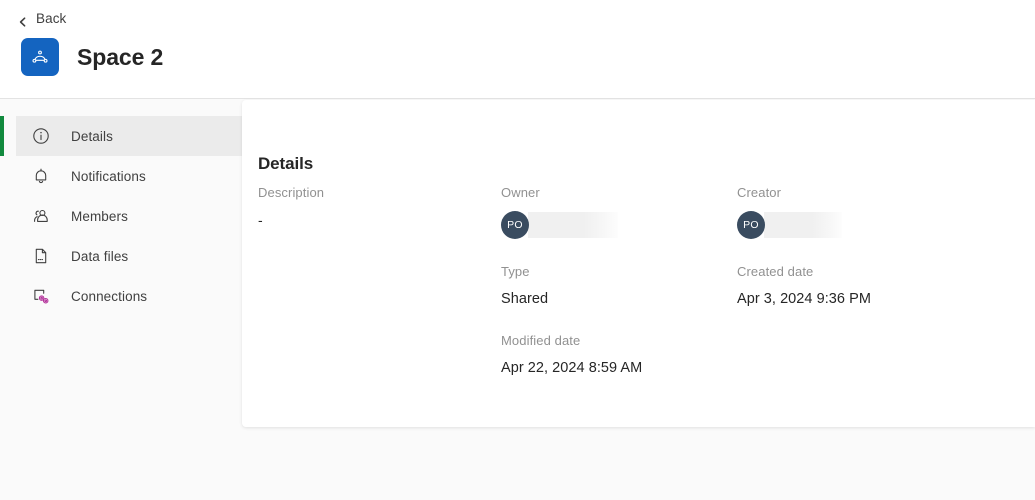 The image size is (1035, 500). Describe the element at coordinates (619, 286) in the screenshot. I see `field-type: Type Shared` at that location.